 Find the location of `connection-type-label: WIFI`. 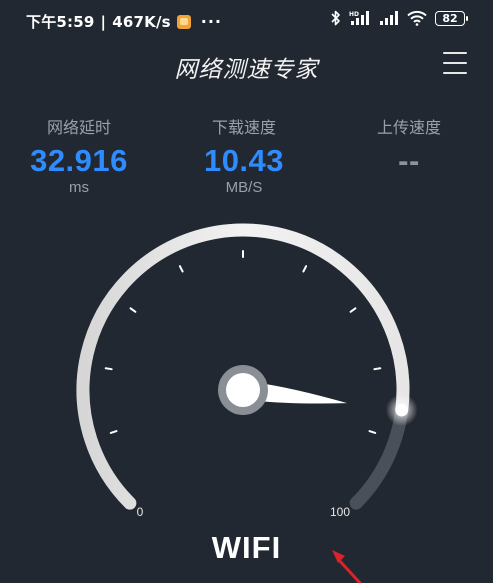

connection-type-label: WIFI is located at coordinates (246, 547).